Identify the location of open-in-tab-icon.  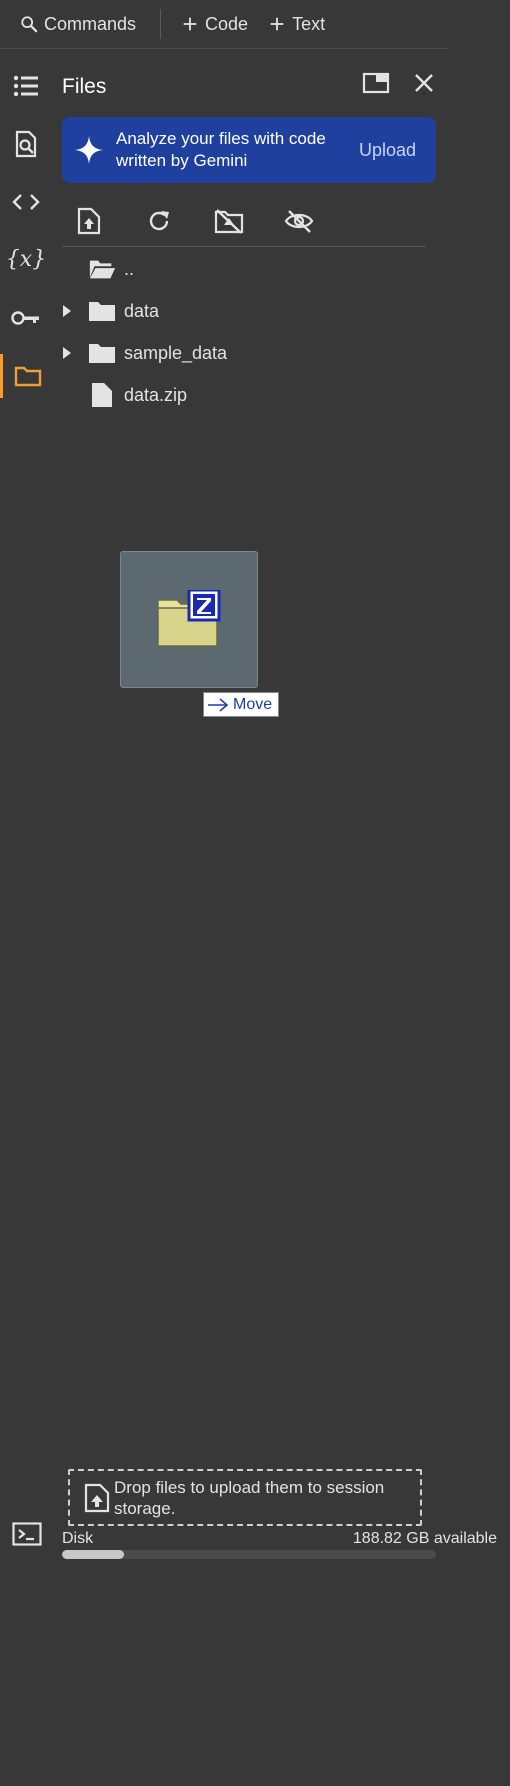
(376, 83).